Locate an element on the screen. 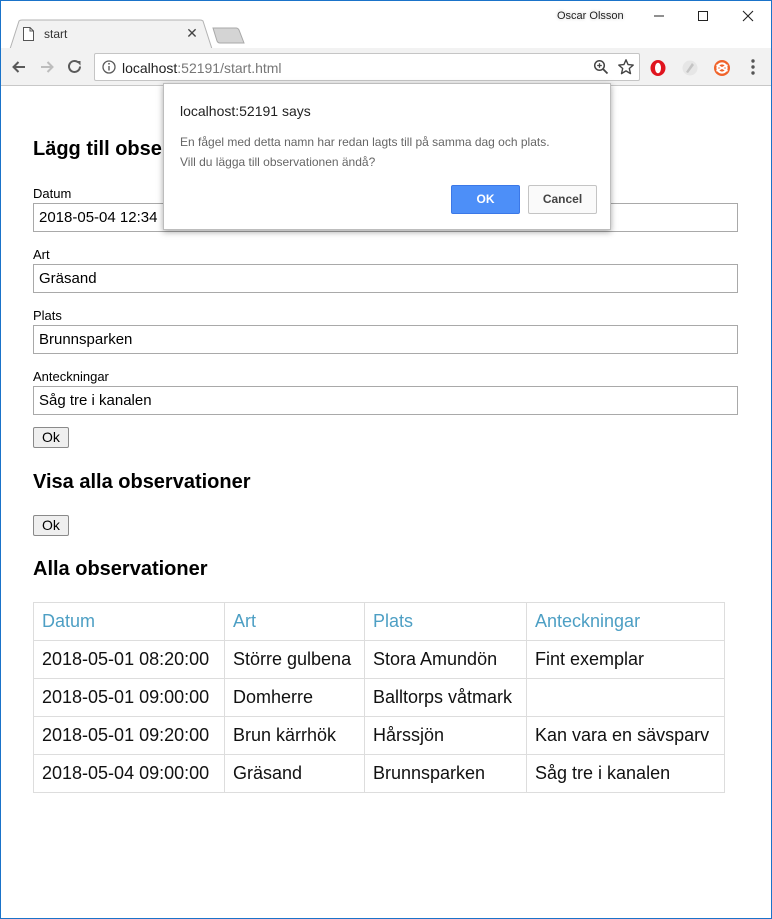 This screenshot has height=919, width=772. species-label: Art is located at coordinates (41, 254).